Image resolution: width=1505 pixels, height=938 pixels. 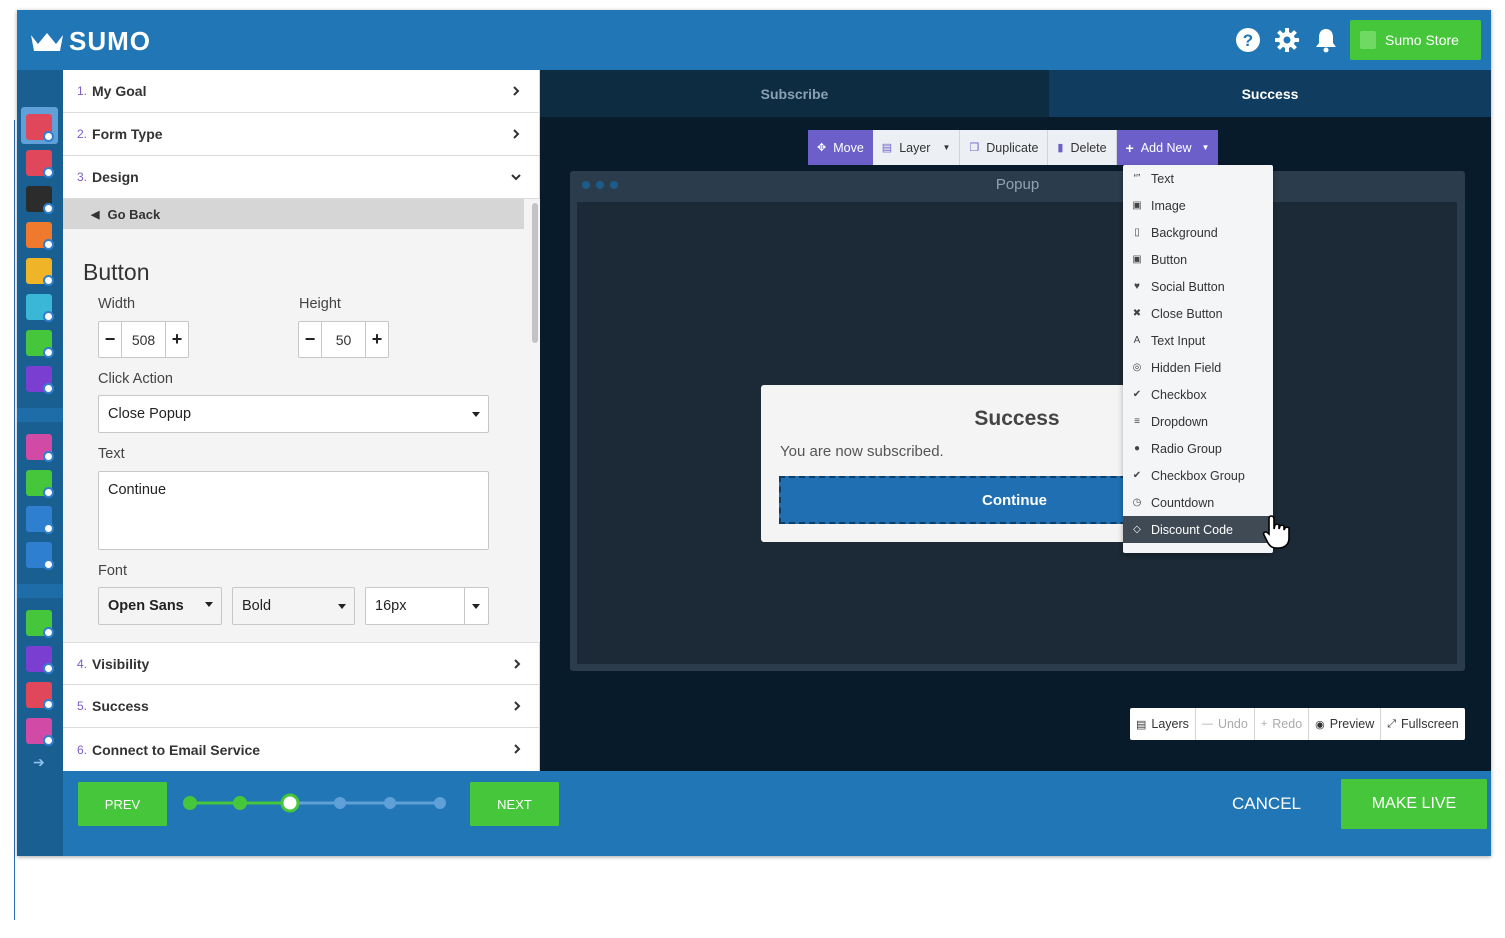 I want to click on cancel-button: CANCEL, so click(x=1266, y=804).